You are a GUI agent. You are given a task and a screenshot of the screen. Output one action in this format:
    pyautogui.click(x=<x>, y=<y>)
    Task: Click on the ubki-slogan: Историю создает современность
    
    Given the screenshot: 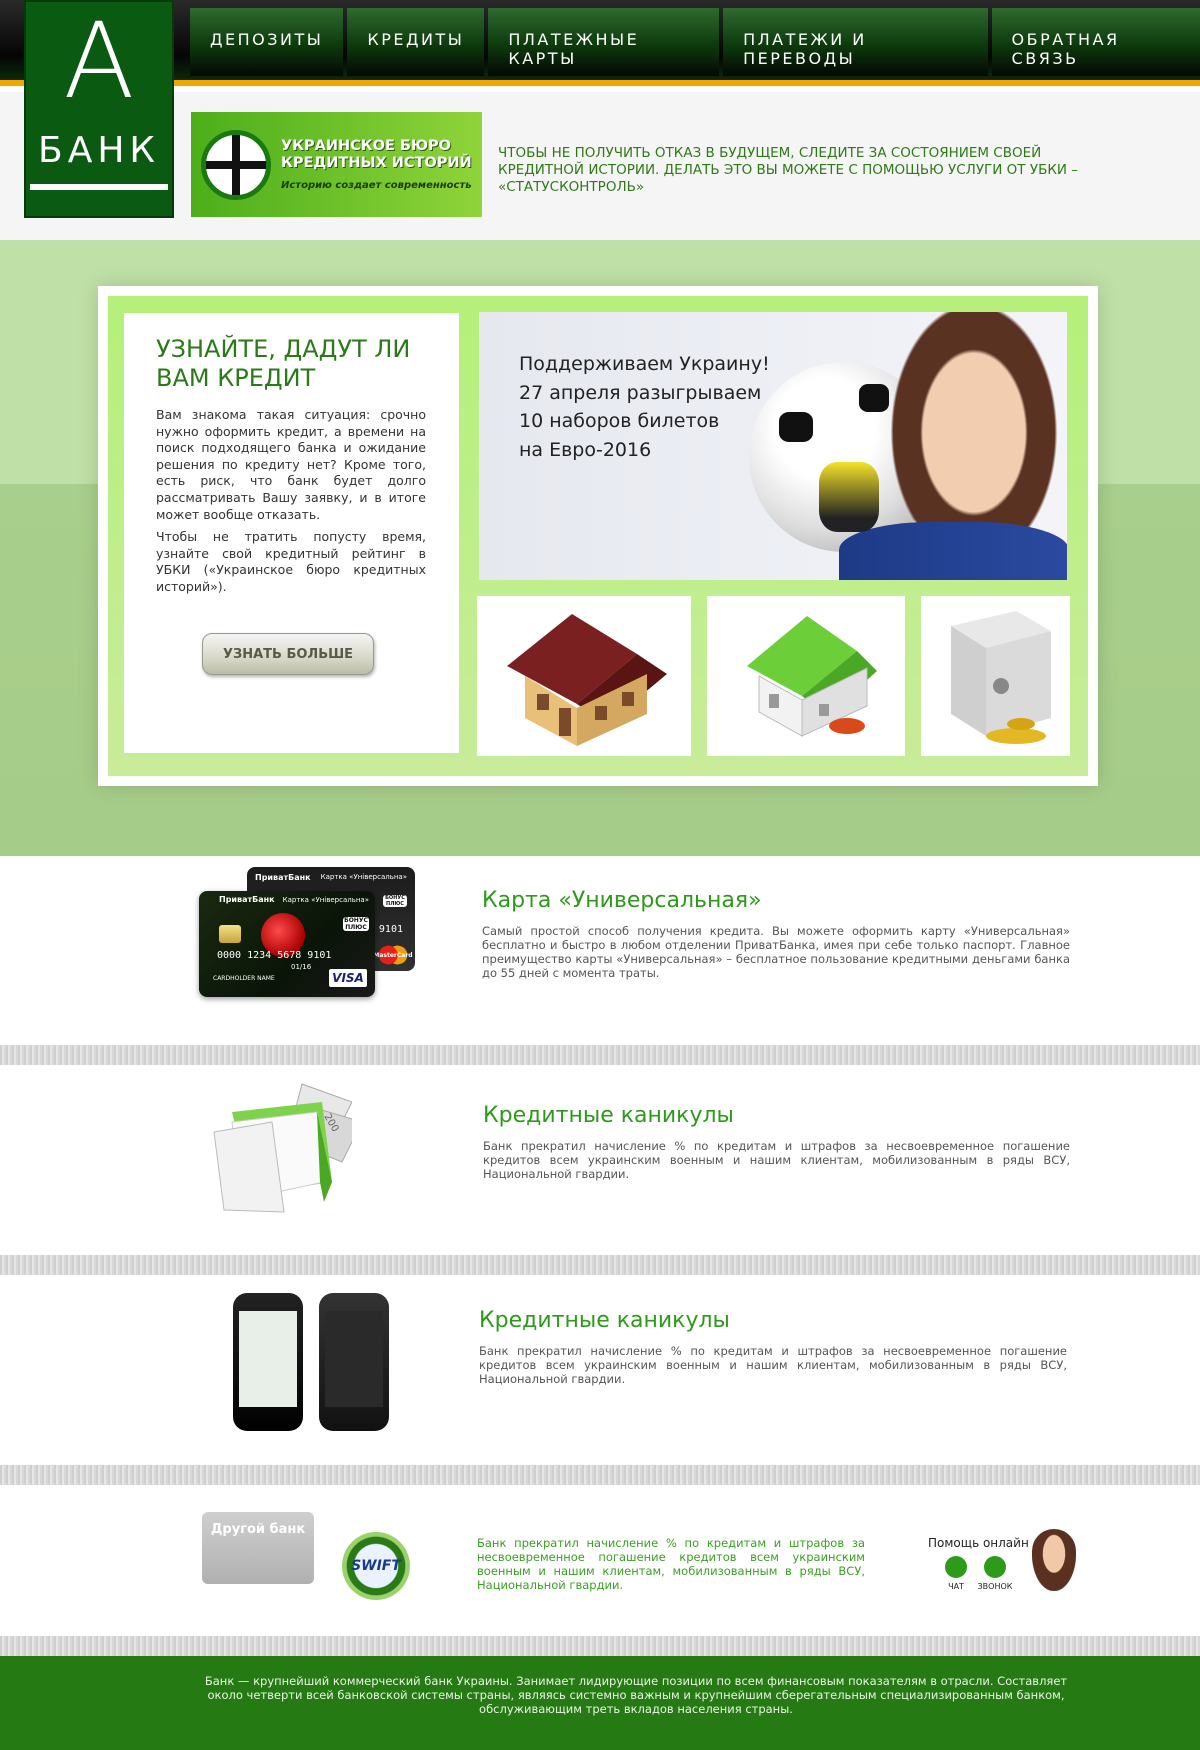 What is the action you would take?
    pyautogui.click(x=376, y=185)
    